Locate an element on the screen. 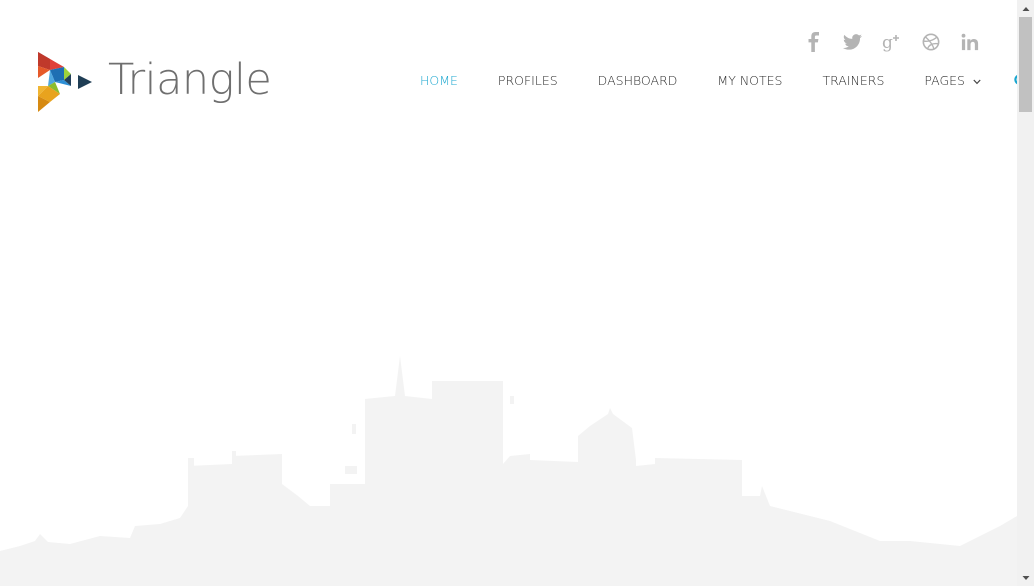 This screenshot has width=1034, height=586. nav-item-label: MY NOTES is located at coordinates (750, 80).